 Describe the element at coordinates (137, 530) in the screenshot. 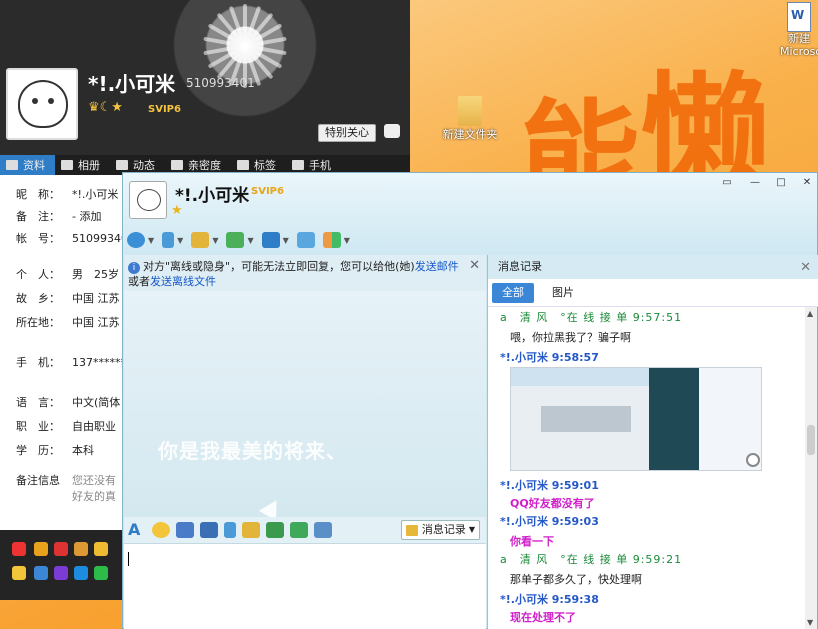

I see `font-icon: A` at that location.